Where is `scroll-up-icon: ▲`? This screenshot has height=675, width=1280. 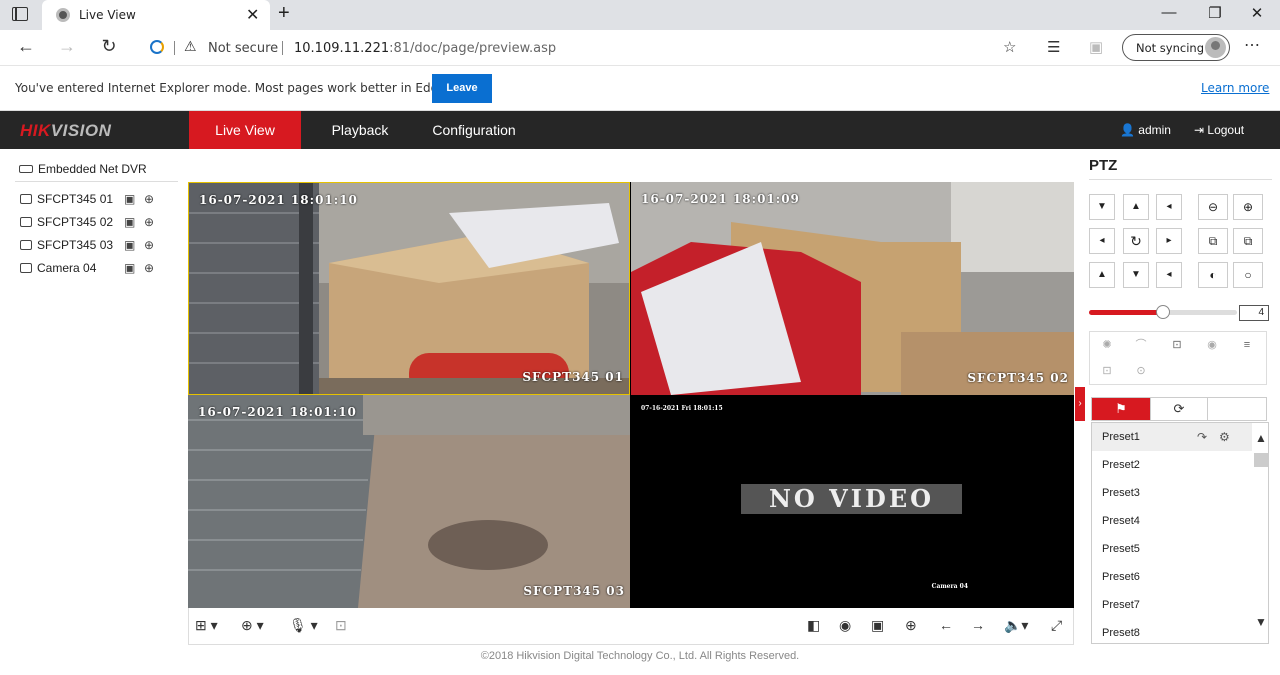
scroll-up-icon: ▲ is located at coordinates (1261, 438).